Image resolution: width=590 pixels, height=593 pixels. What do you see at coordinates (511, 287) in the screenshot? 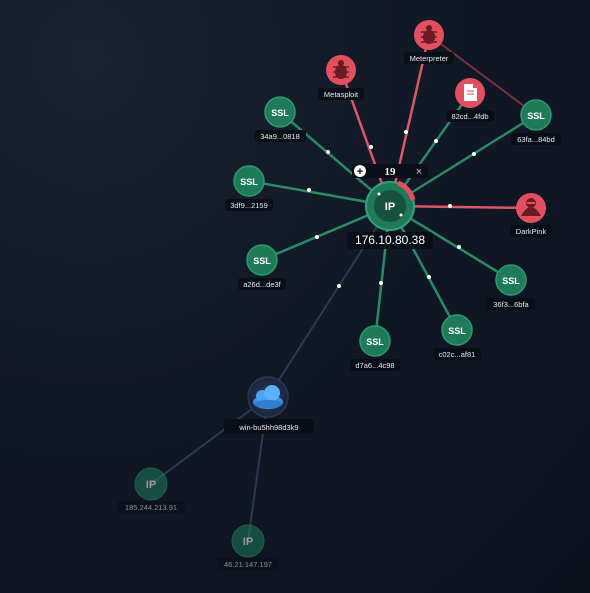
I see `ssl-node: SSL 36f3...6bfa` at bounding box center [511, 287].